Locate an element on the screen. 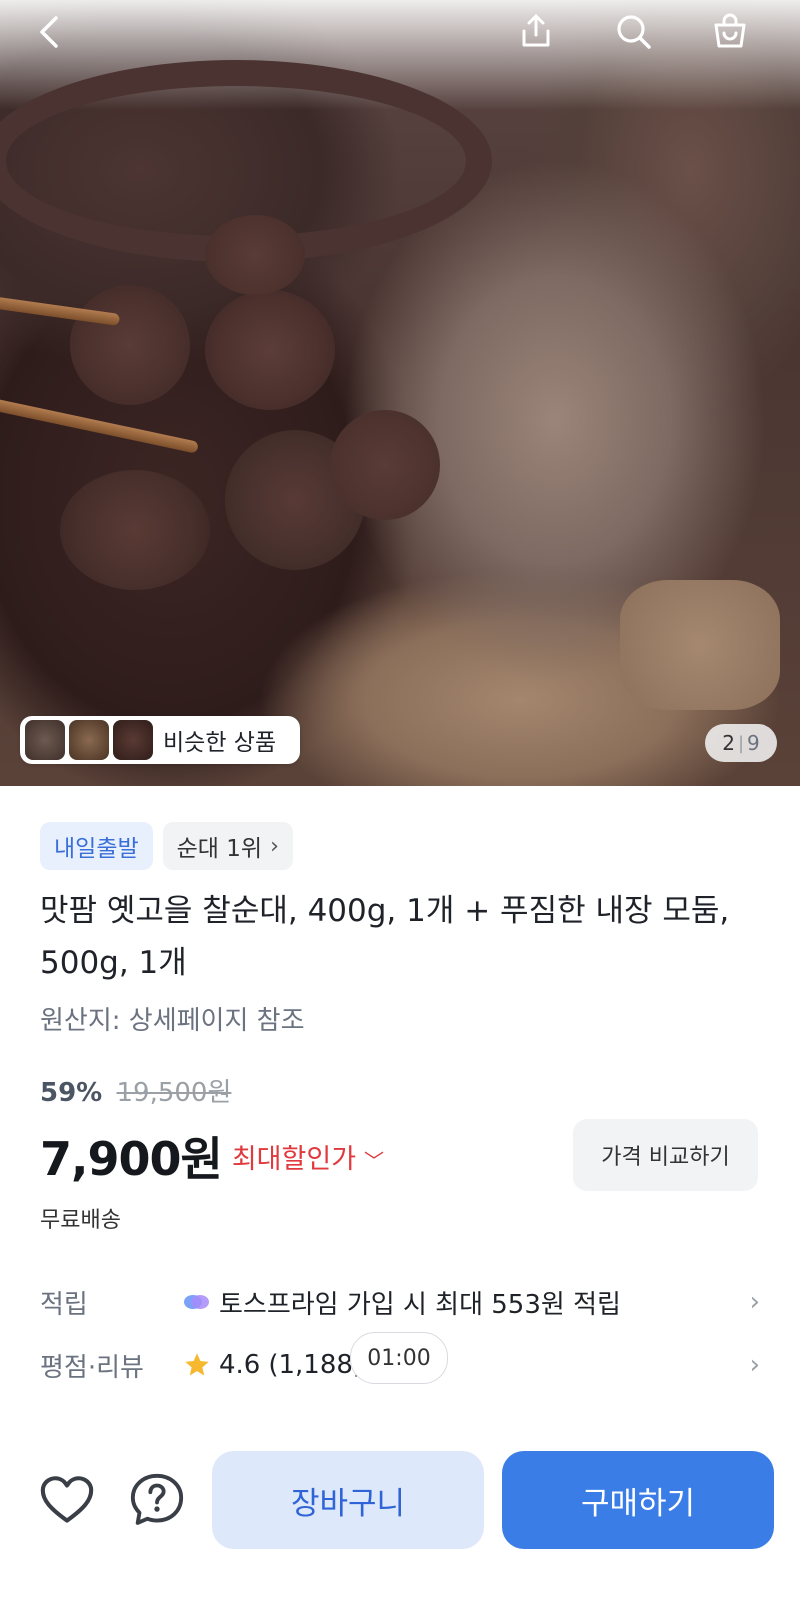 The width and height of the screenshot is (800, 1621). price-row: 7,900원 최대할인가 ﹀ is located at coordinates (212, 1156).